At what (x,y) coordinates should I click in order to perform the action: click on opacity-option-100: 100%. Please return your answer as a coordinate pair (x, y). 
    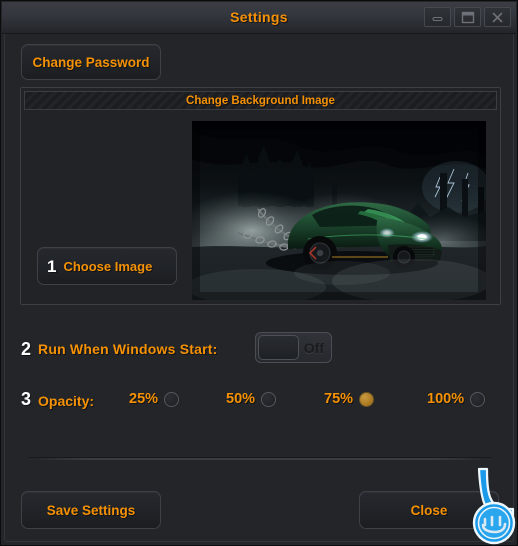
    Looking at the image, I should click on (456, 399).